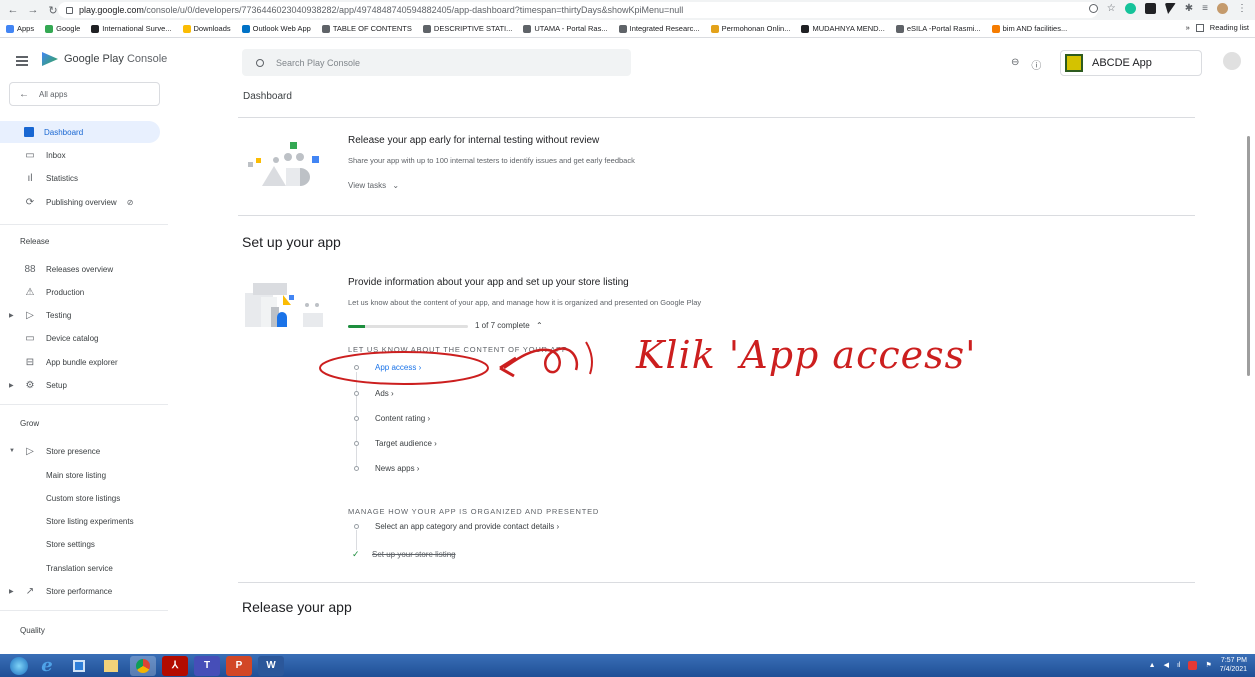 This screenshot has width=1255, height=677. I want to click on forward-icon: →, so click(33, 10).